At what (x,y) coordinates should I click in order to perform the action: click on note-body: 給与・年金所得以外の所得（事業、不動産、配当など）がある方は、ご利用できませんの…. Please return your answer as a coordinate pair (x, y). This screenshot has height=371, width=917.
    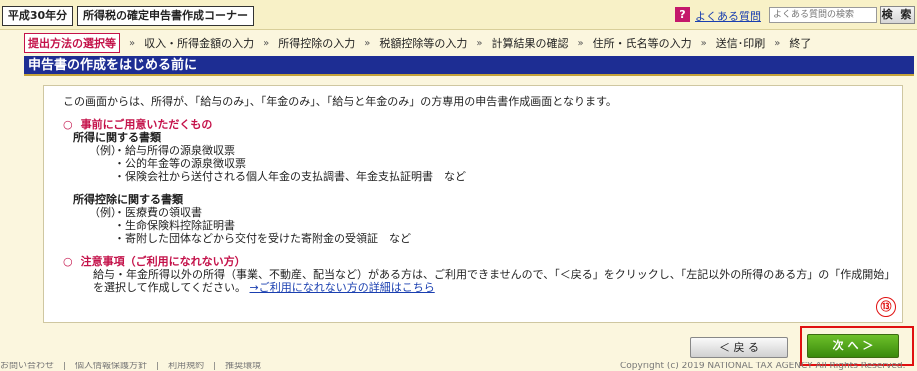
    Looking at the image, I should click on (478, 281).